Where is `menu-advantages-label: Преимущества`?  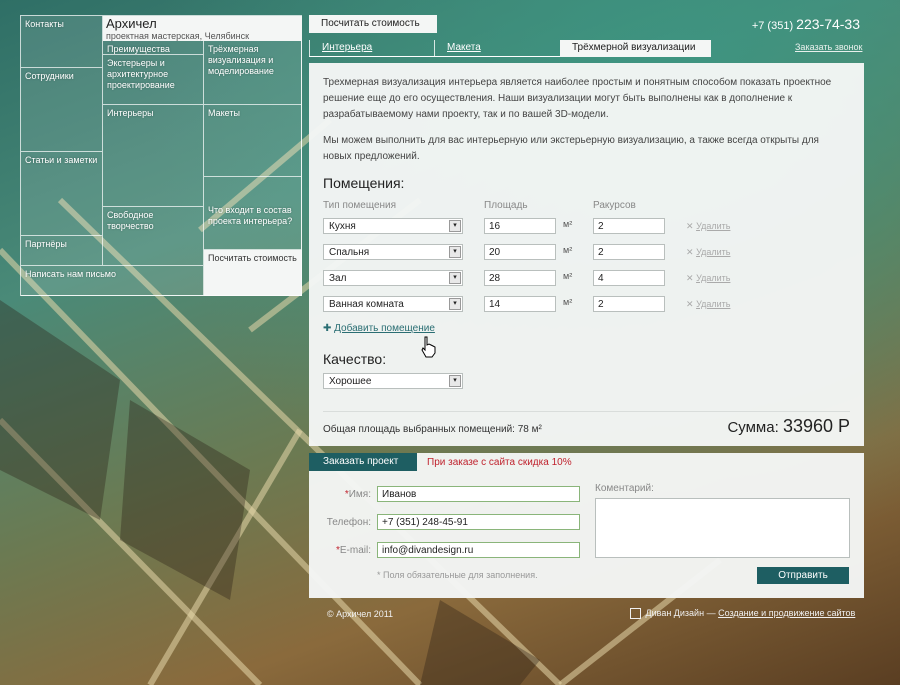 menu-advantages-label: Преимущества is located at coordinates (138, 49).